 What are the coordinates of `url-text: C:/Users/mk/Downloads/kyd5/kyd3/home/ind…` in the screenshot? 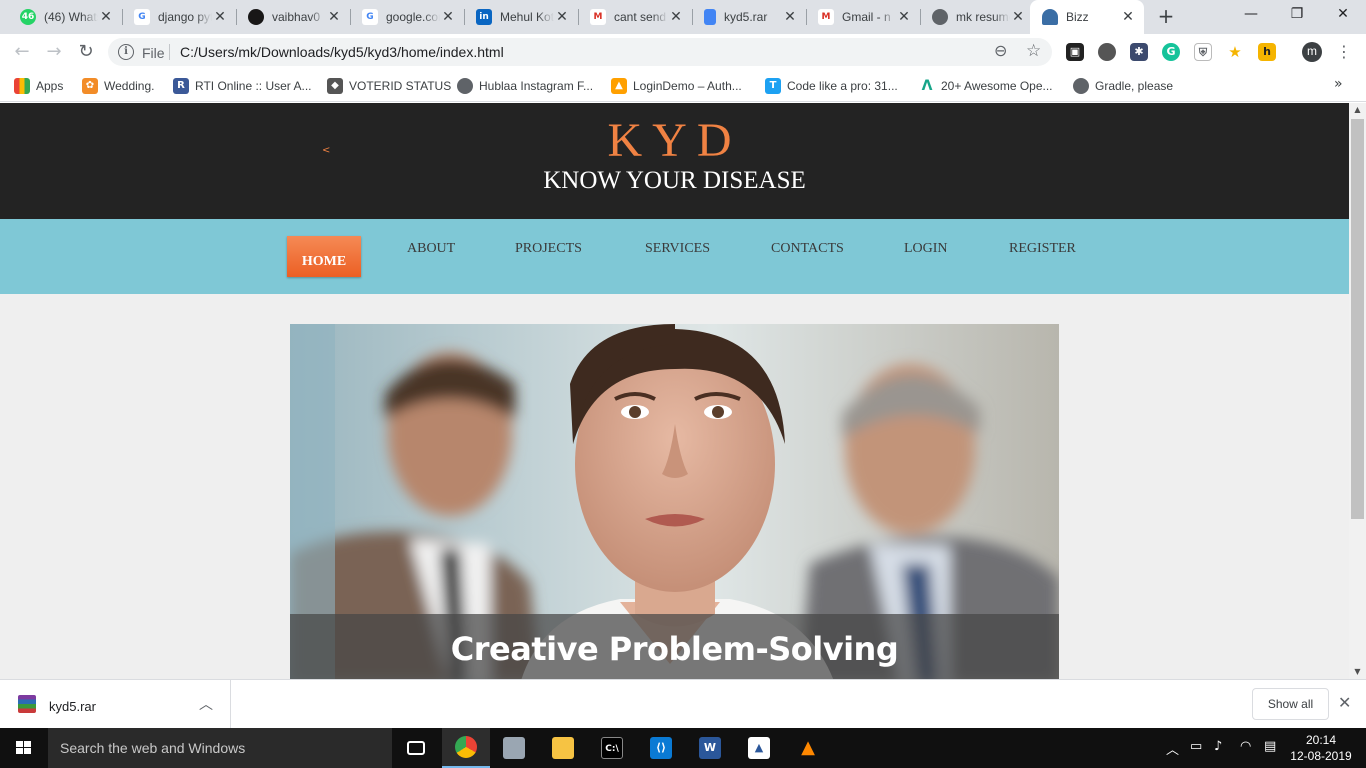 It's located at (342, 52).